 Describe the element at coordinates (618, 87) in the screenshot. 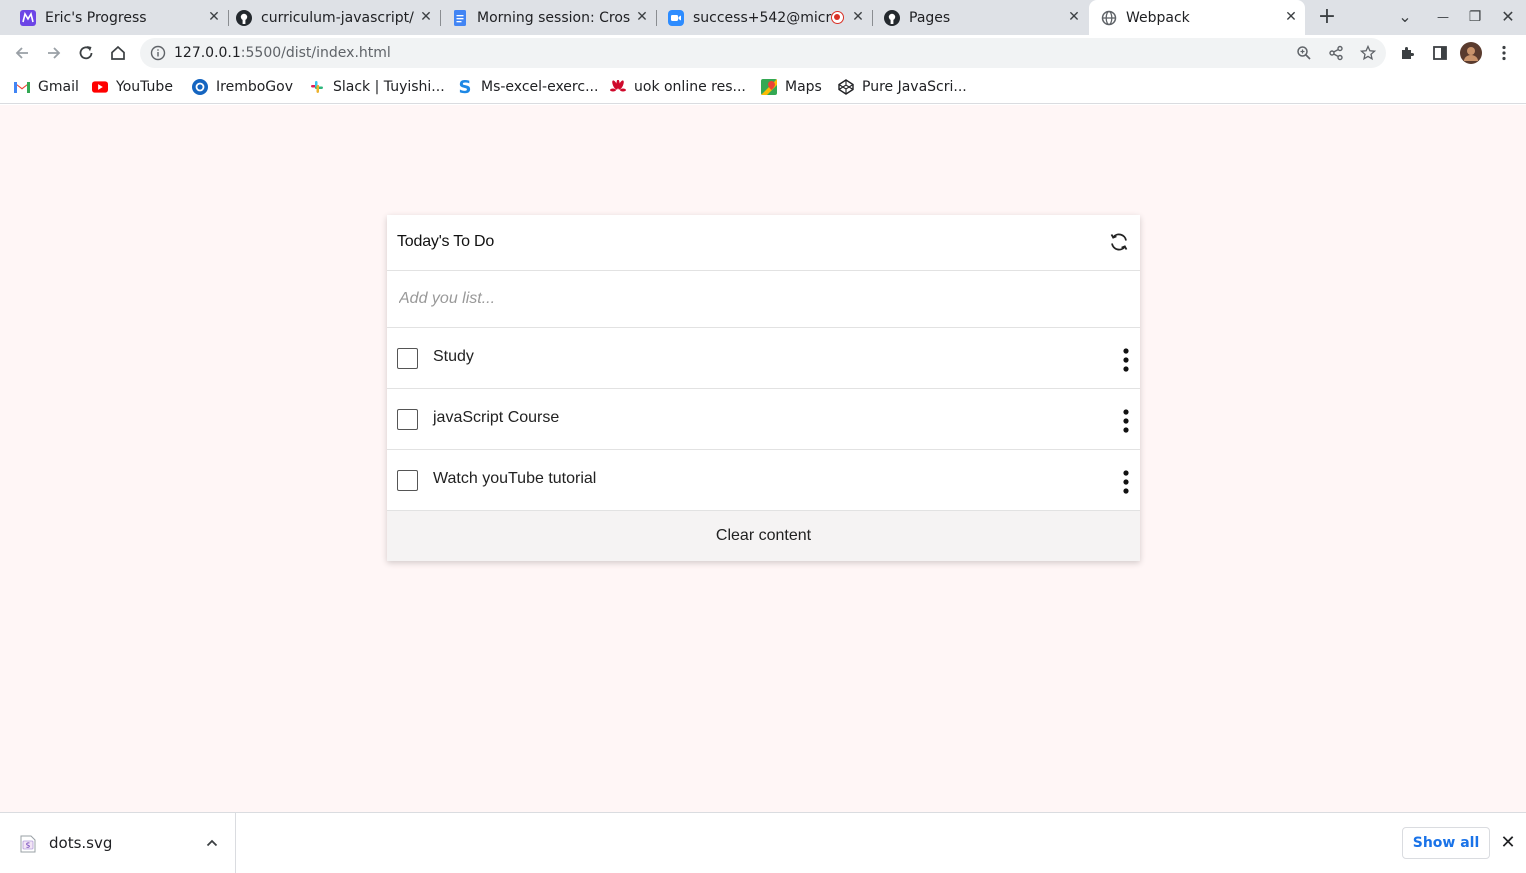

I see `huawei-icon` at that location.